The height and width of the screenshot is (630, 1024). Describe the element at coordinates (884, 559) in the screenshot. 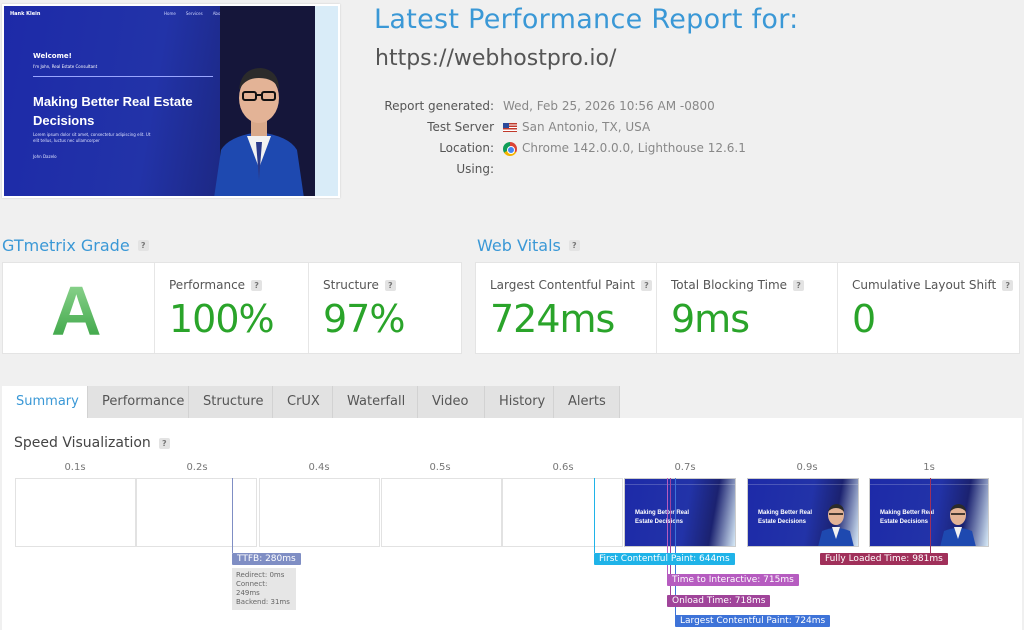

I see `fully-loaded-label: Fully Loaded Time: 981ms` at that location.